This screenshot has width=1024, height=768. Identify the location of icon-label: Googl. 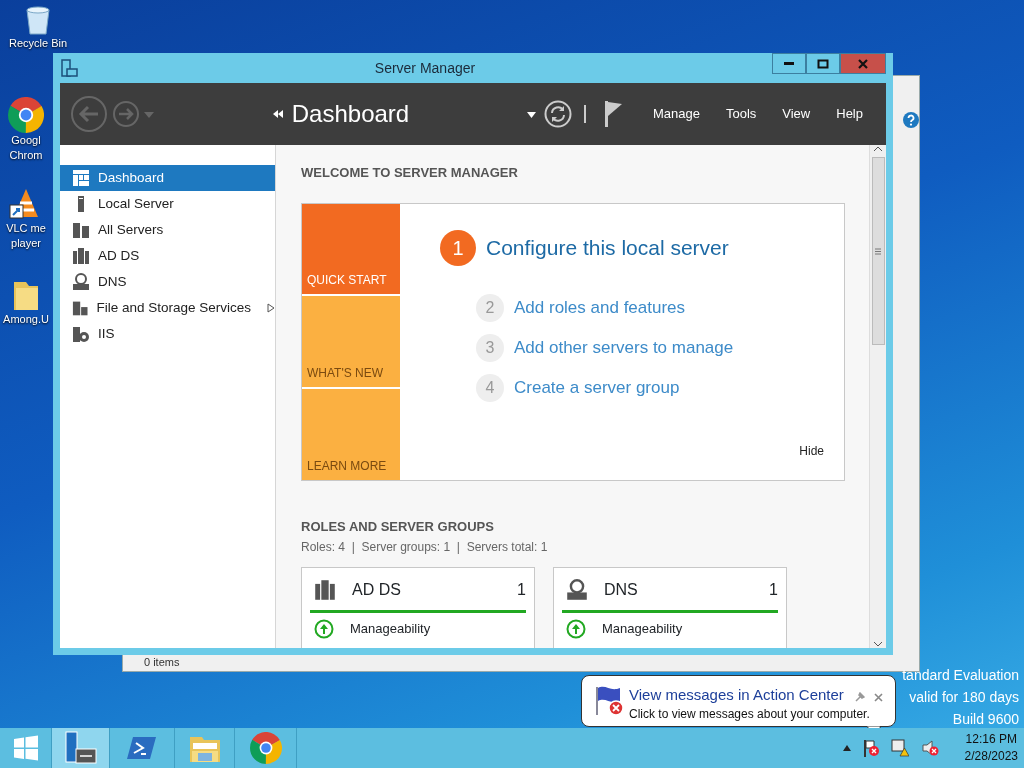
(26, 140).